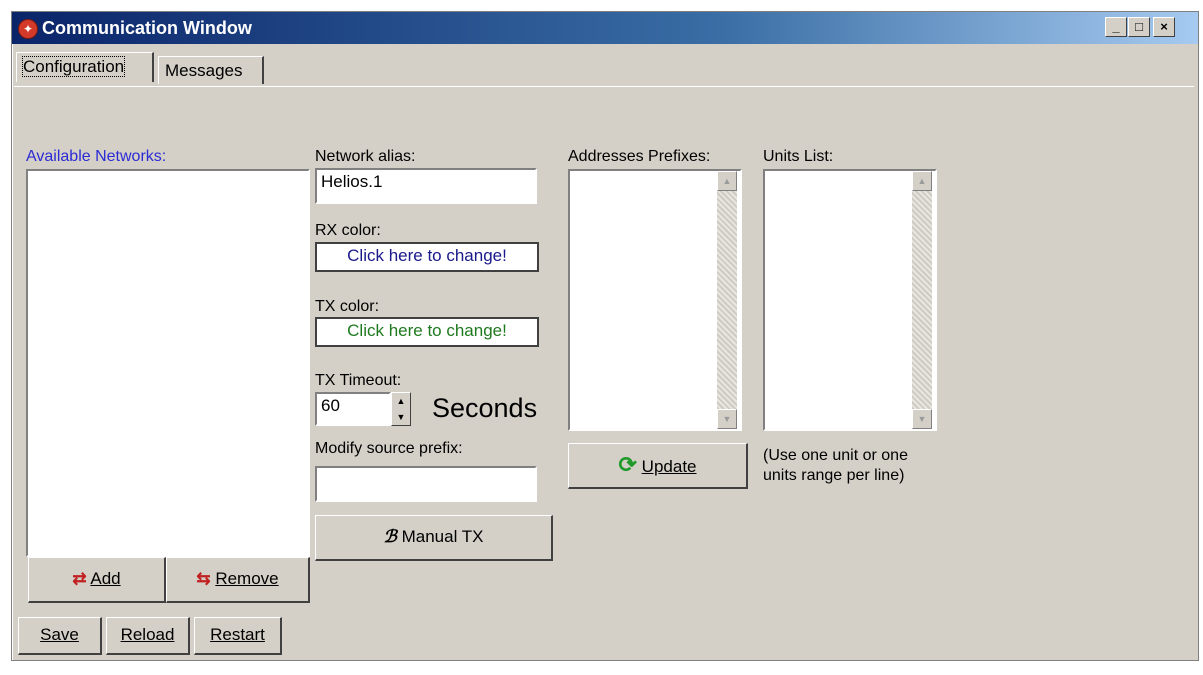  I want to click on tx-timeout-label: TX Timeout:, so click(358, 380).